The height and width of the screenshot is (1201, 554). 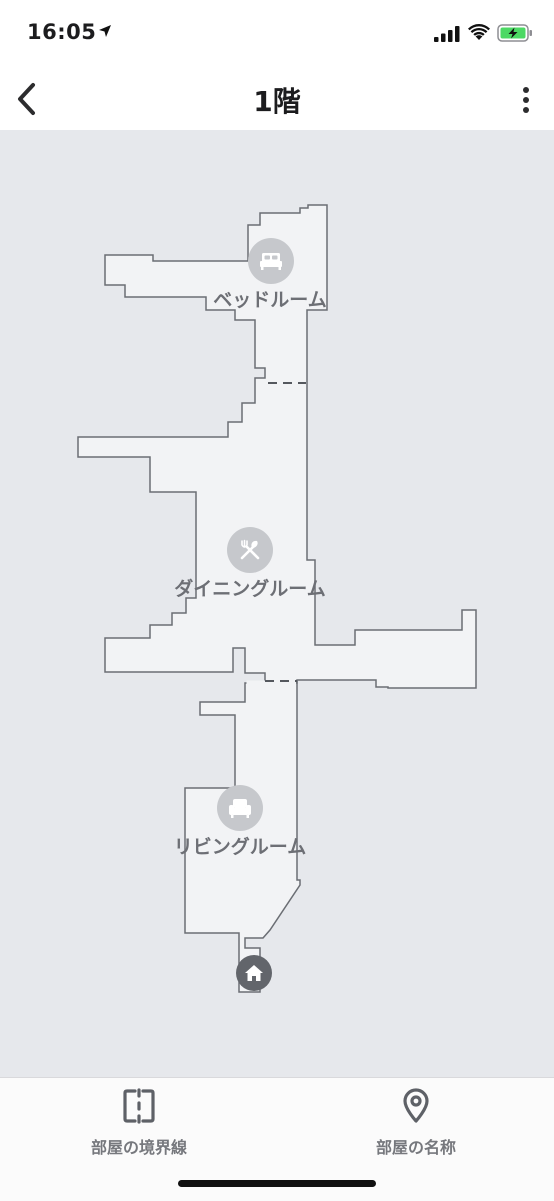 I want to click on home-indicator, so click(x=277, y=1183).